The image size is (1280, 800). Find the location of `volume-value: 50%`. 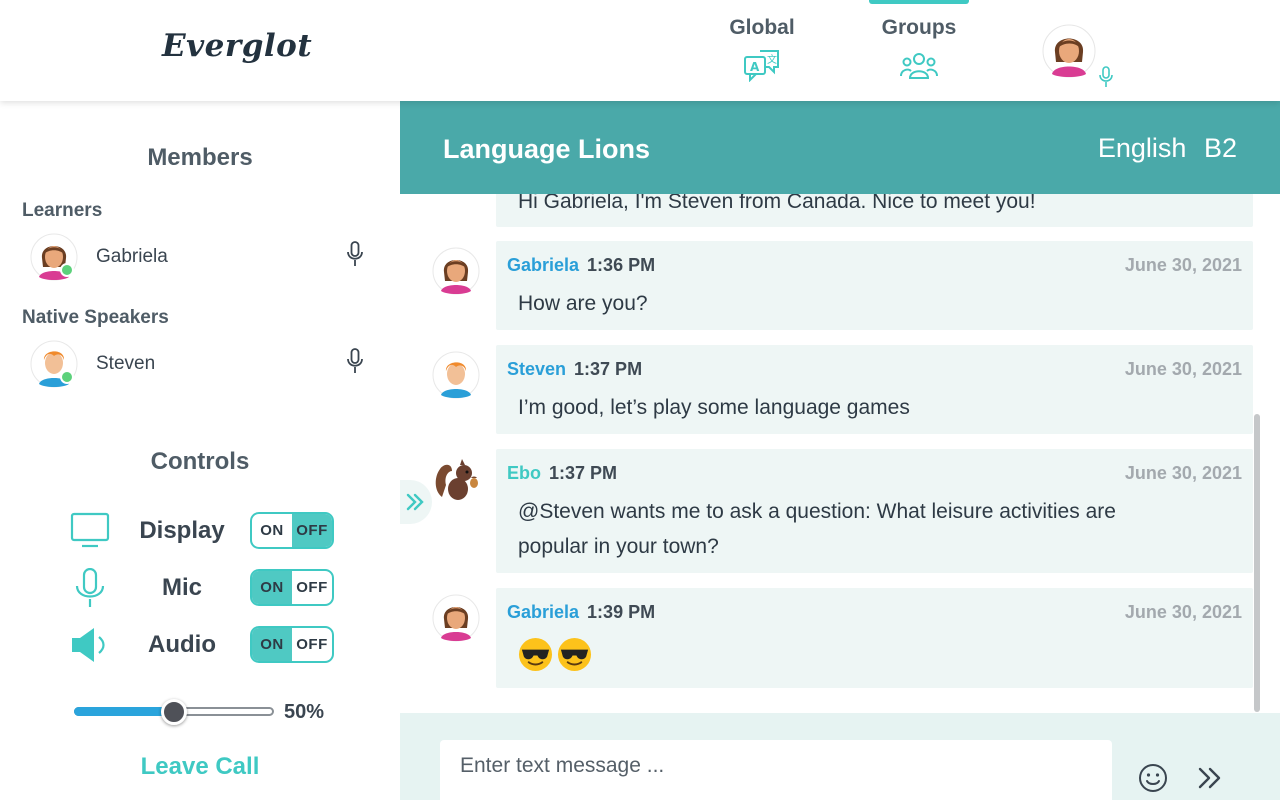

volume-value: 50% is located at coordinates (304, 712).